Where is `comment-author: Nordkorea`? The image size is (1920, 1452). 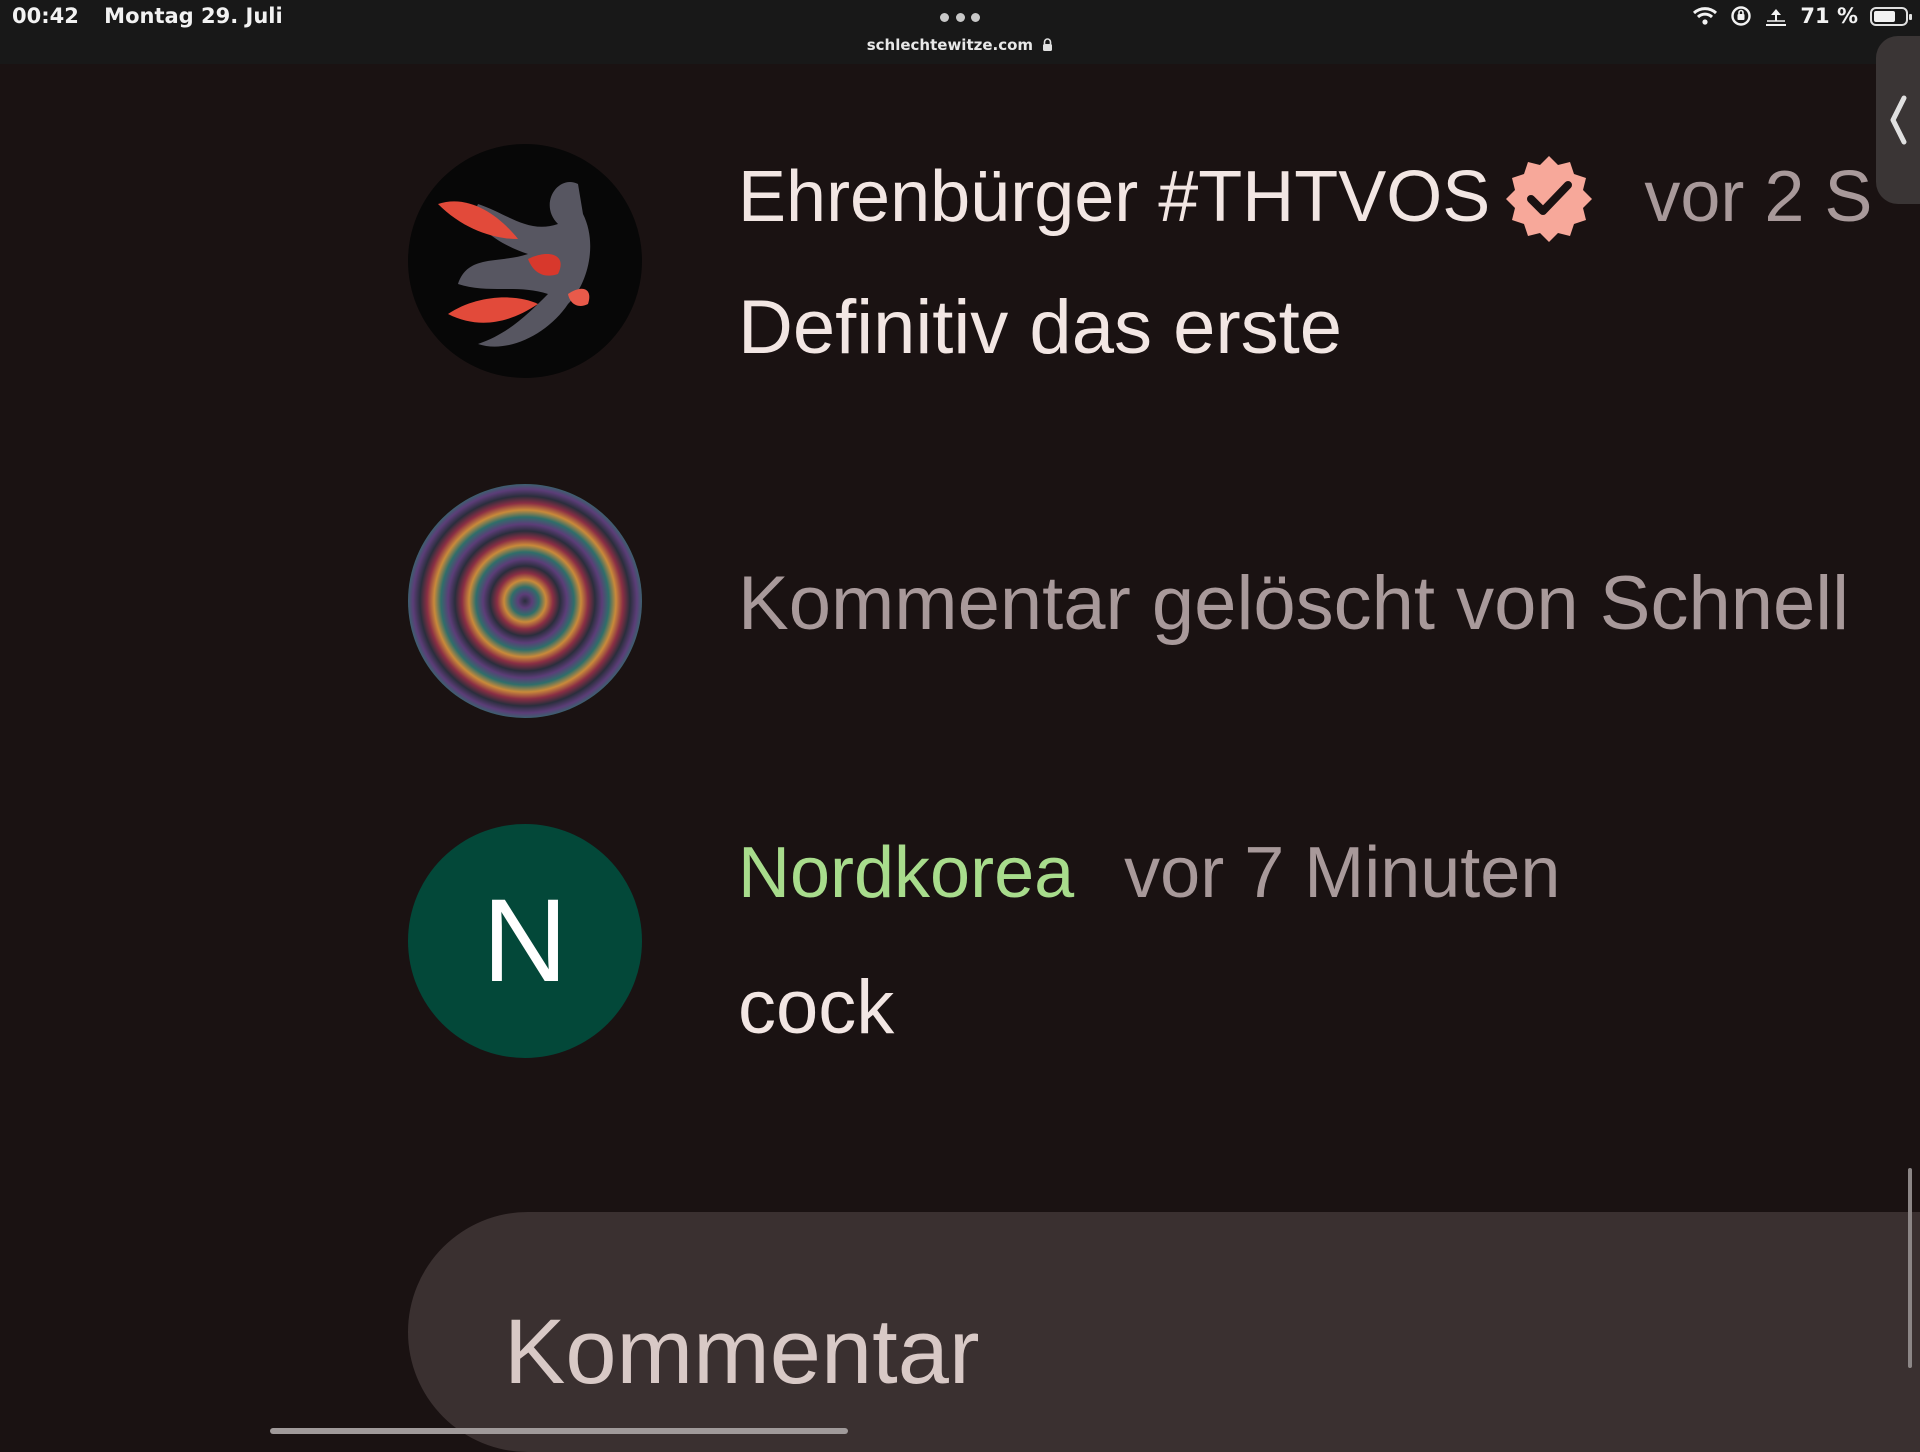
comment-author: Nordkorea is located at coordinates (906, 873).